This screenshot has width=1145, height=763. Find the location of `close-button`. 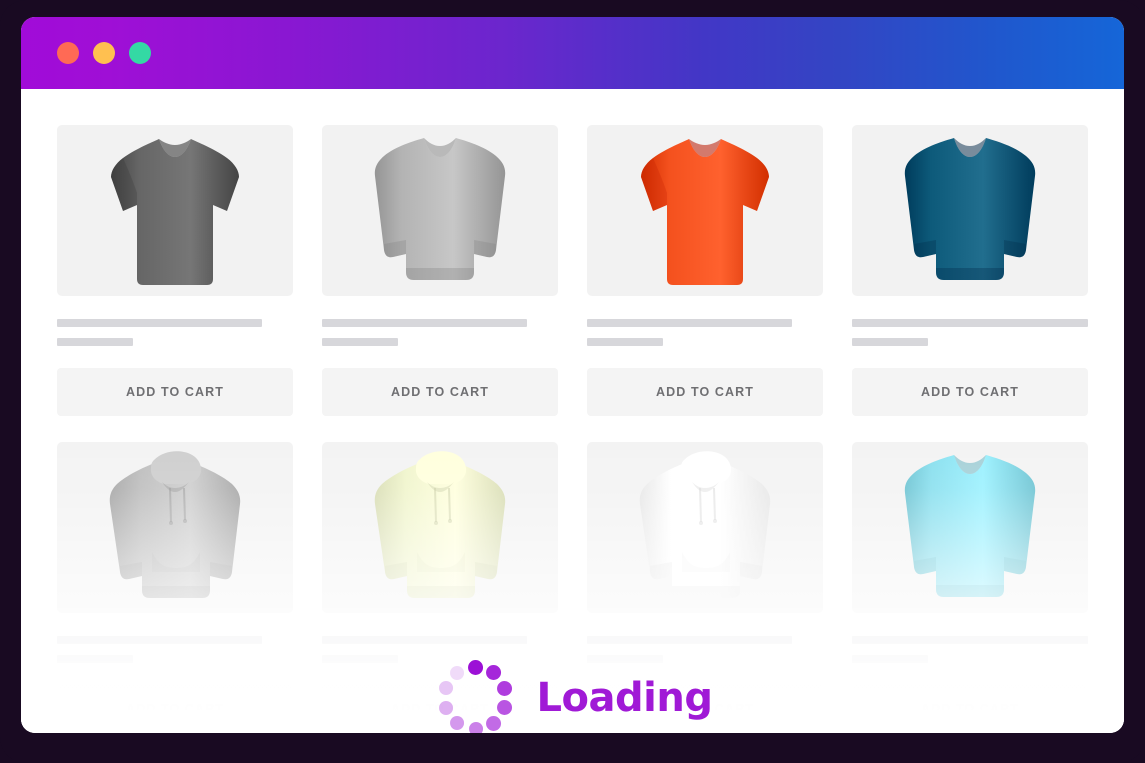

close-button is located at coordinates (68, 53).